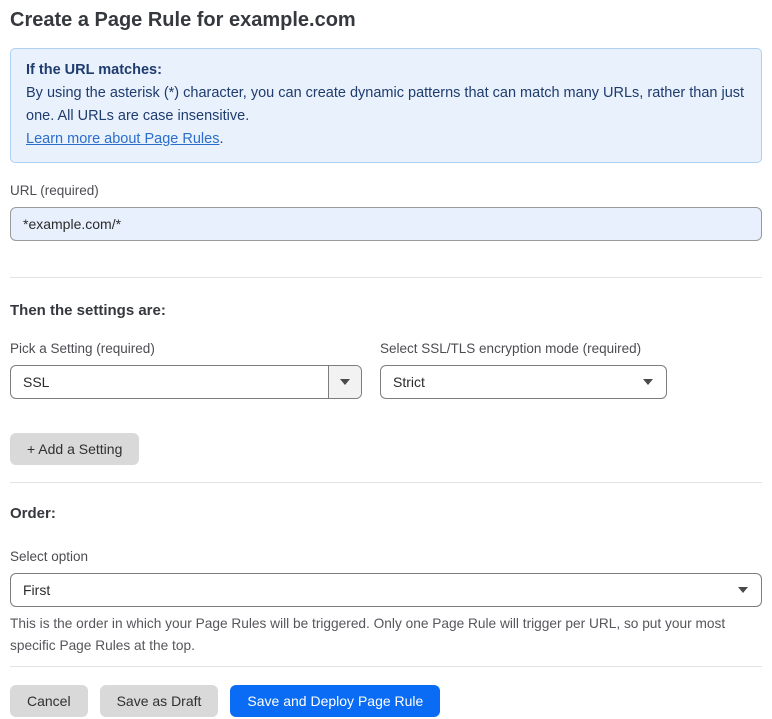  I want to click on url-input, so click(386, 224).